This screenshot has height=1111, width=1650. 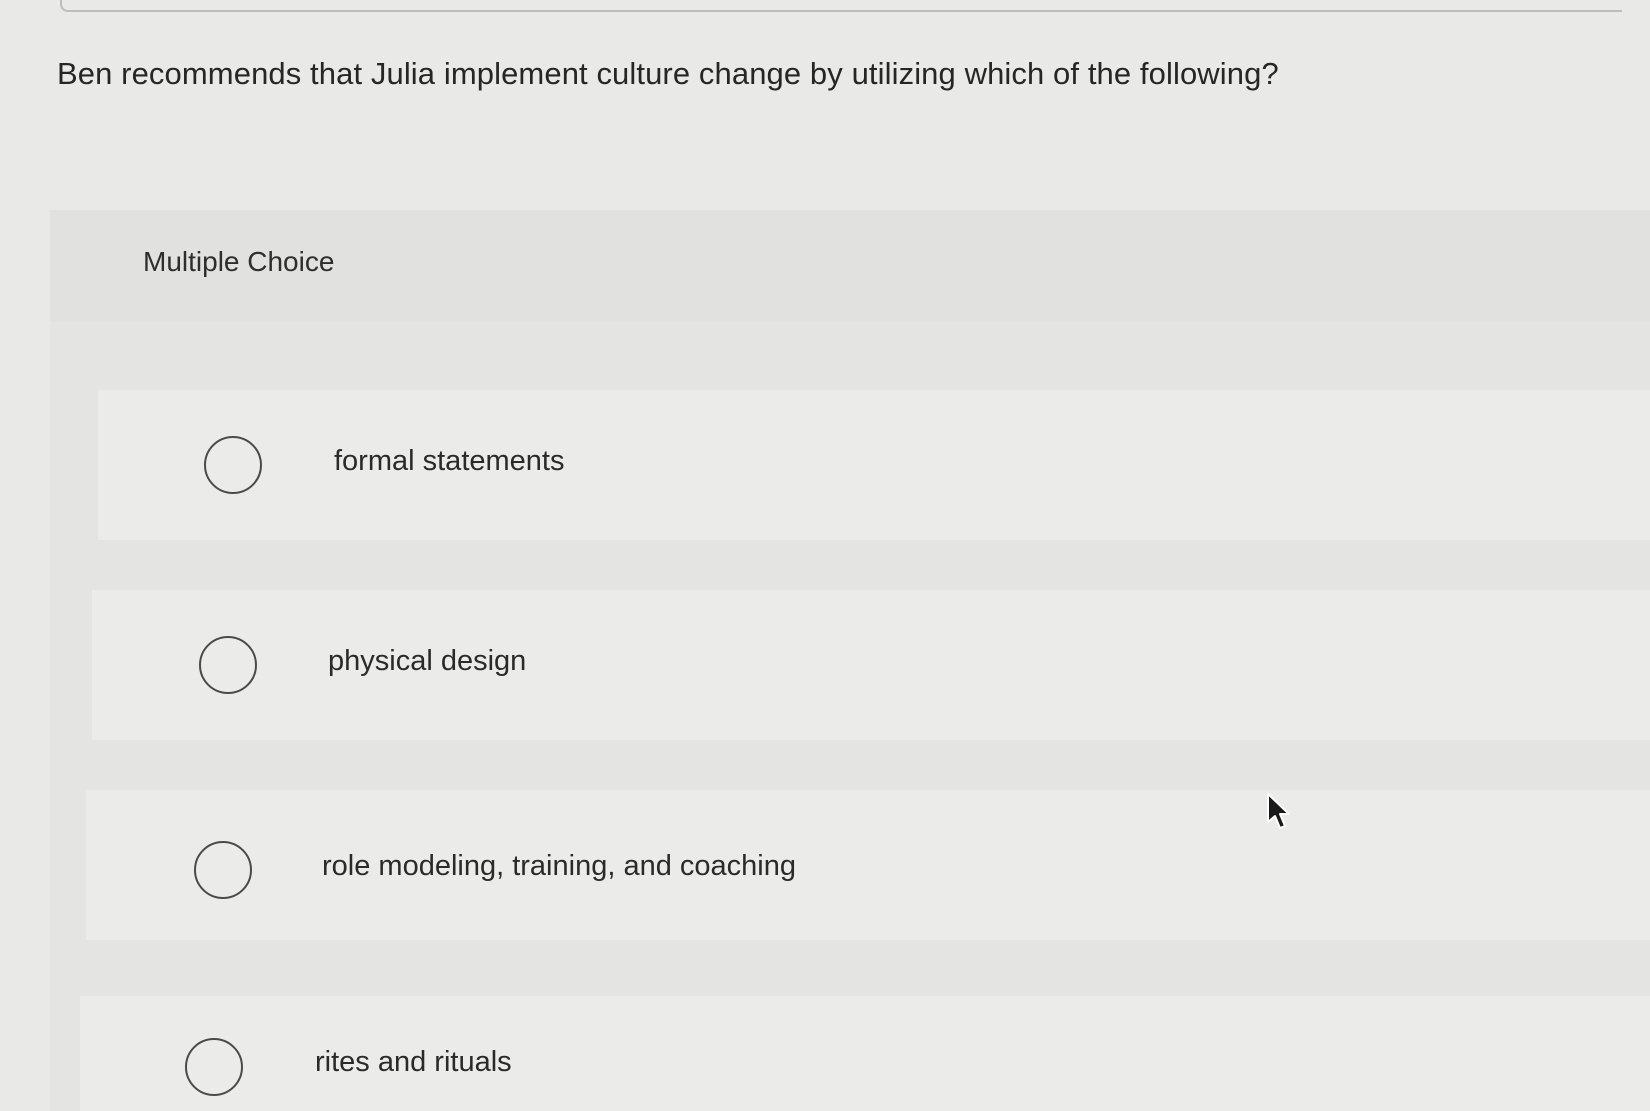 What do you see at coordinates (874, 465) in the screenshot?
I see `choice-option-1: formal statements` at bounding box center [874, 465].